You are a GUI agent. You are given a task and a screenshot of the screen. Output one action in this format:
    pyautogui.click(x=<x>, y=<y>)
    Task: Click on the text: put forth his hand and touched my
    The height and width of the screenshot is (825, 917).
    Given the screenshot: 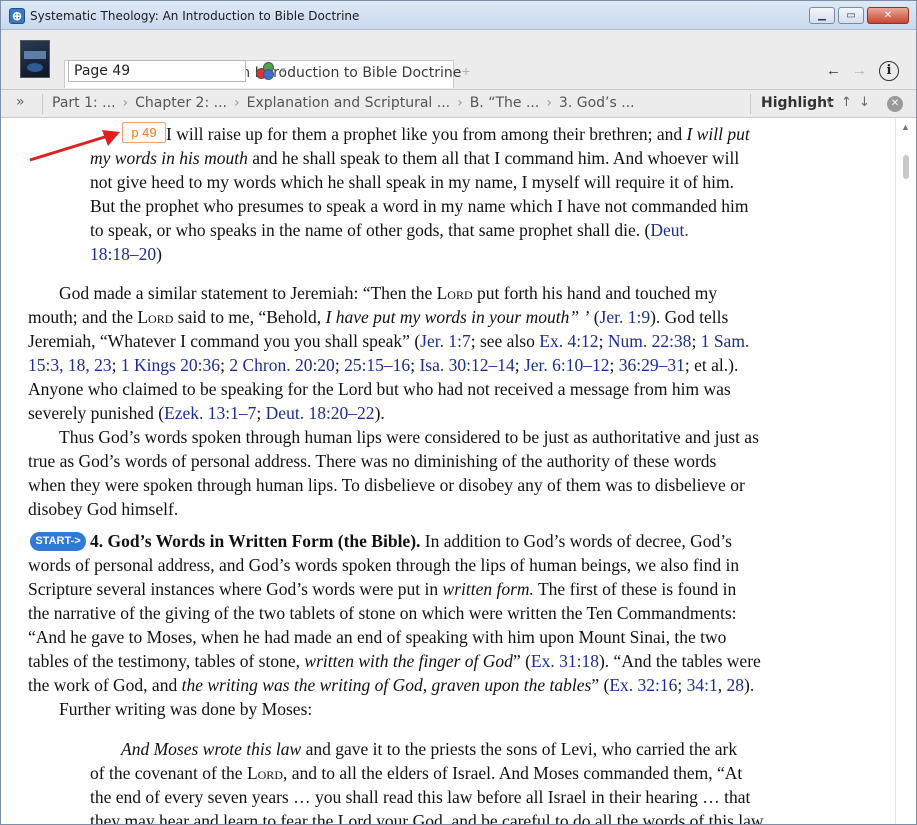 What is the action you would take?
    pyautogui.click(x=595, y=293)
    